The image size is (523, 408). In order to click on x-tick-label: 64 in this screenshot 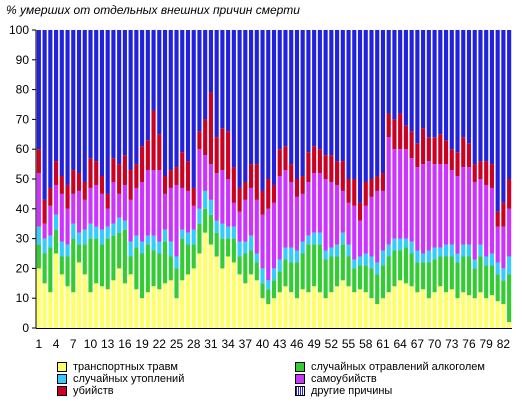, I will do `click(400, 344)`.